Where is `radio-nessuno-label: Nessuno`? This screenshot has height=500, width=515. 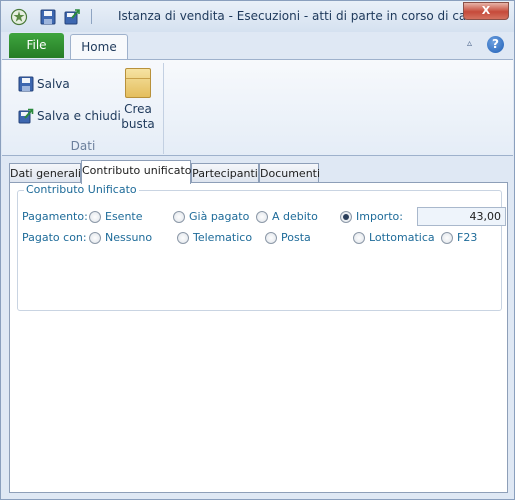 radio-nessuno-label: Nessuno is located at coordinates (129, 237).